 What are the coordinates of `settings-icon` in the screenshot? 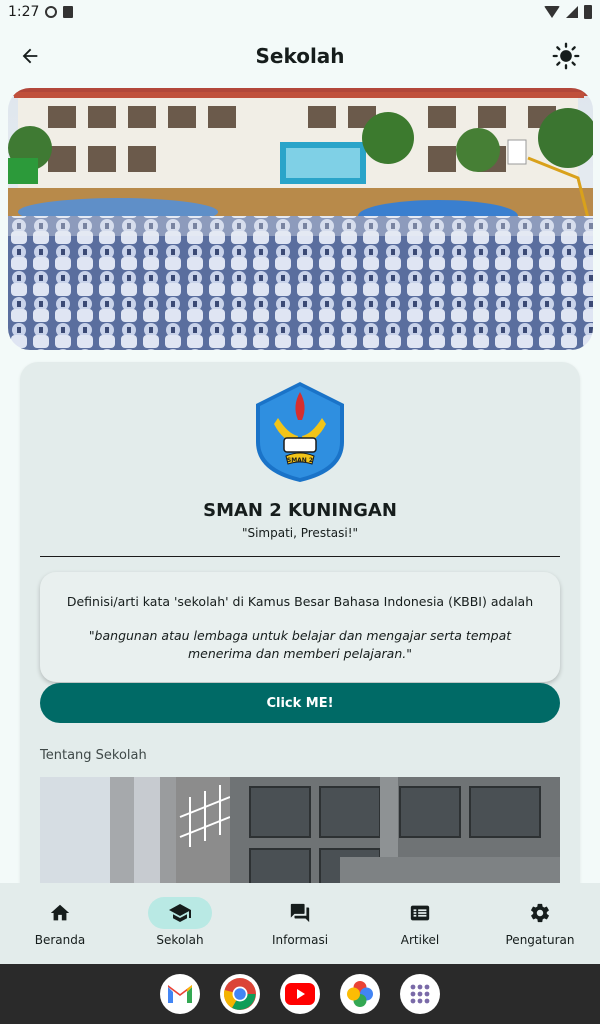 It's located at (540, 913).